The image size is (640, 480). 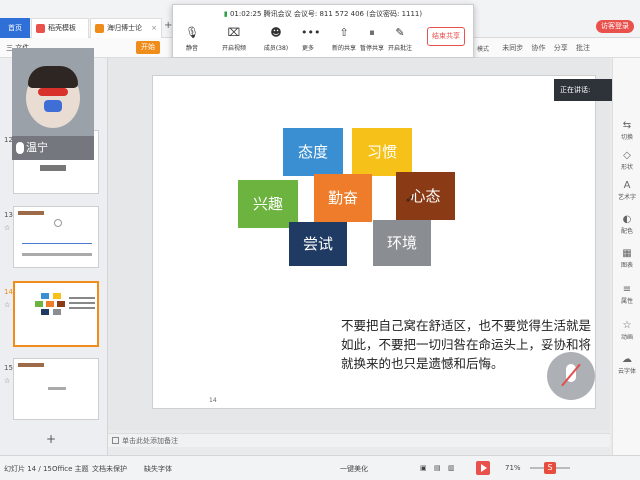 What do you see at coordinates (423, 468) in the screenshot?
I see `normal-view-icon: ▣` at bounding box center [423, 468].